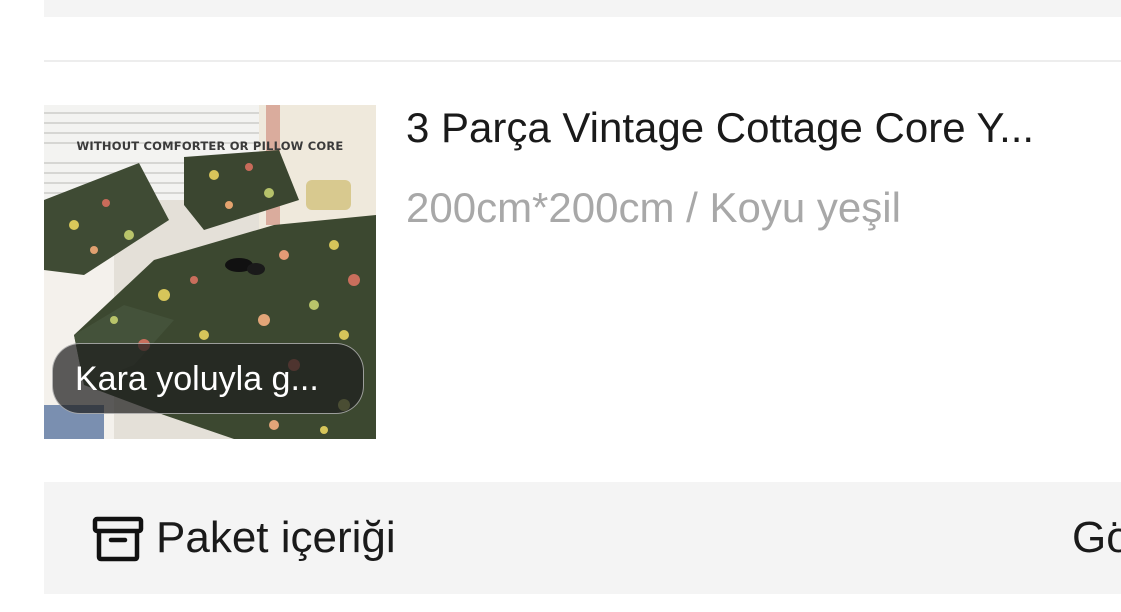 This screenshot has width=1121, height=612. What do you see at coordinates (276, 537) in the screenshot?
I see `package-contents-label: Paket içeriği` at bounding box center [276, 537].